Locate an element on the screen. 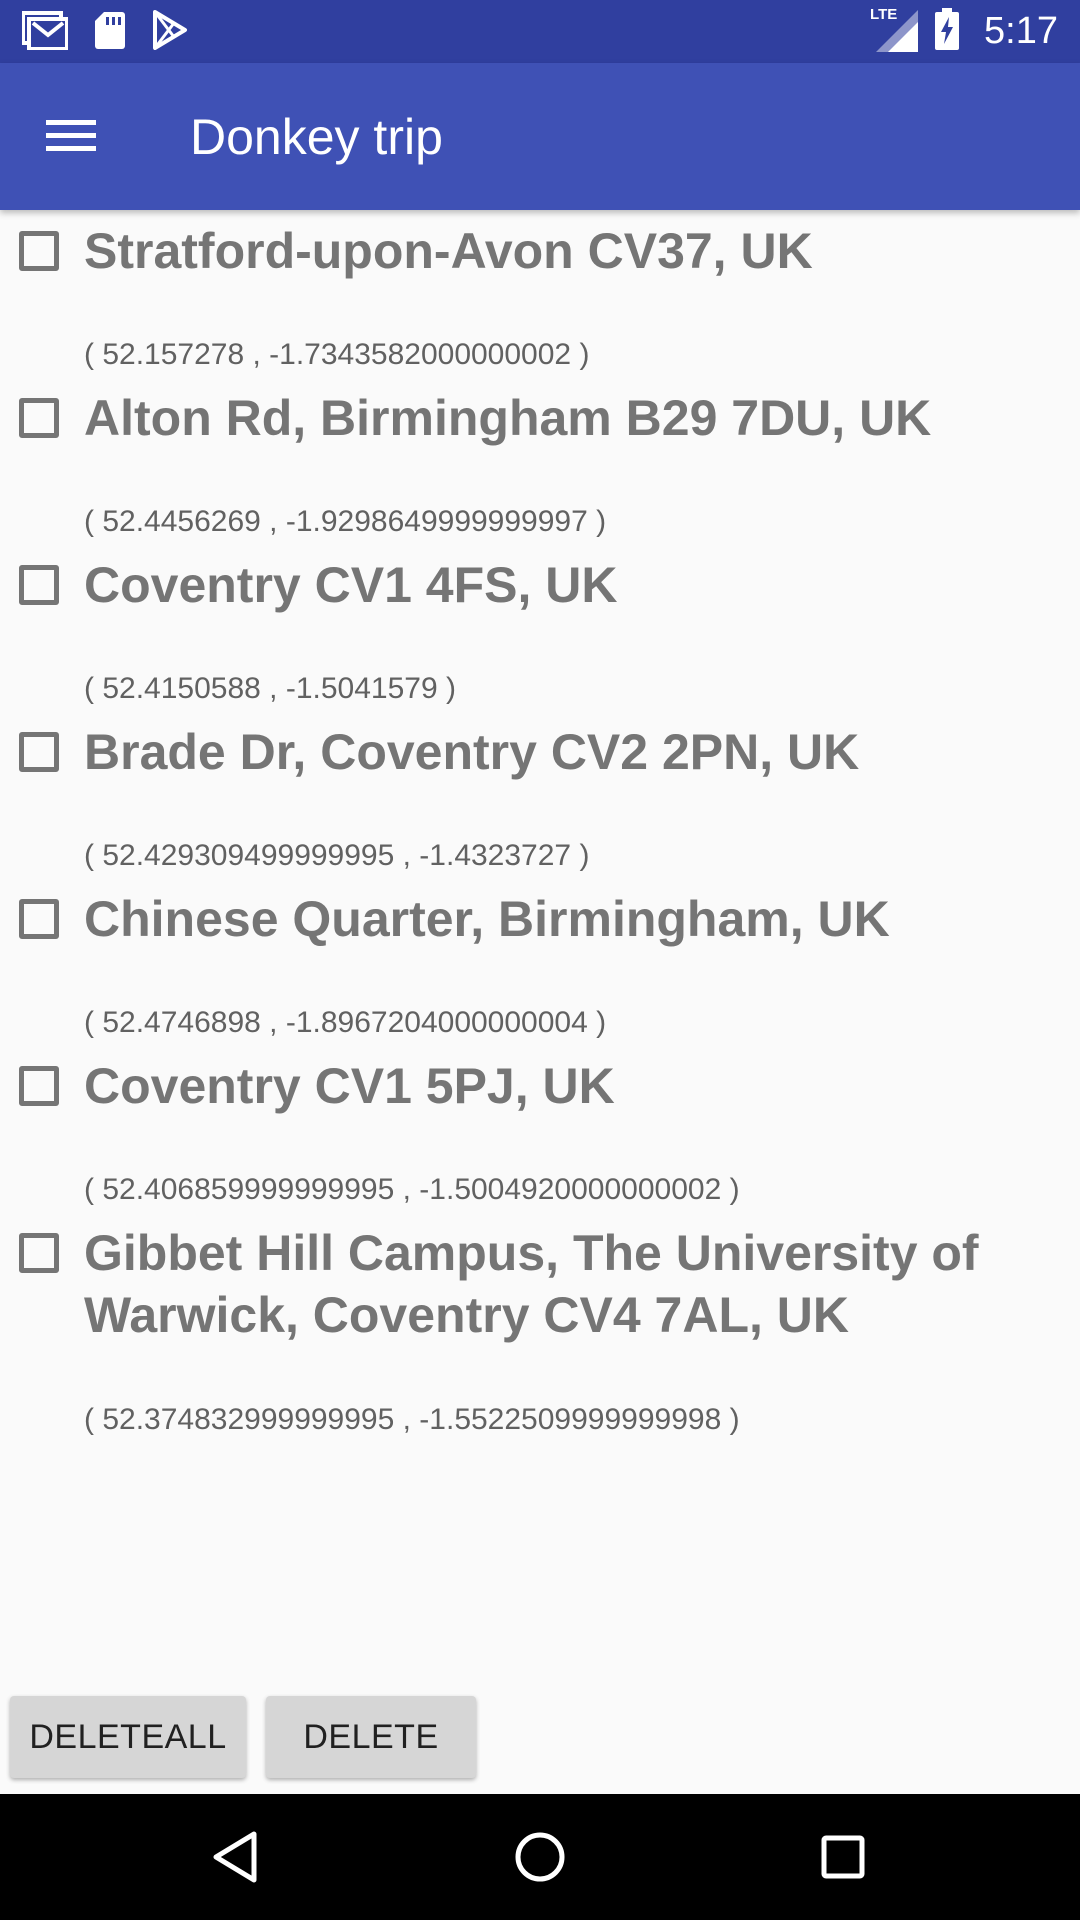 Image resolution: width=1080 pixels, height=1920 pixels. app-title: Donkey trip is located at coordinates (316, 137).